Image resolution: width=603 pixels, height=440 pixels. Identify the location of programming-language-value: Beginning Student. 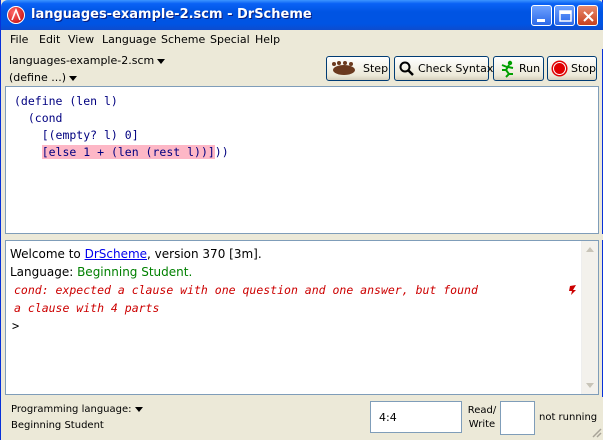
(57, 425).